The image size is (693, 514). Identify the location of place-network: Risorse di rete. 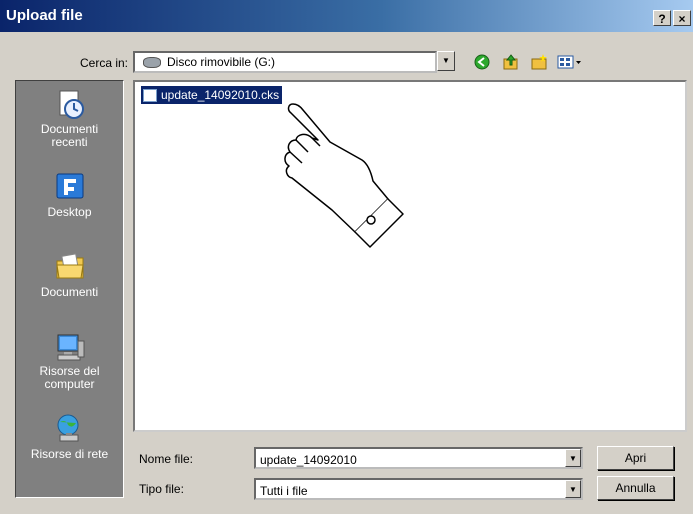
(69, 437).